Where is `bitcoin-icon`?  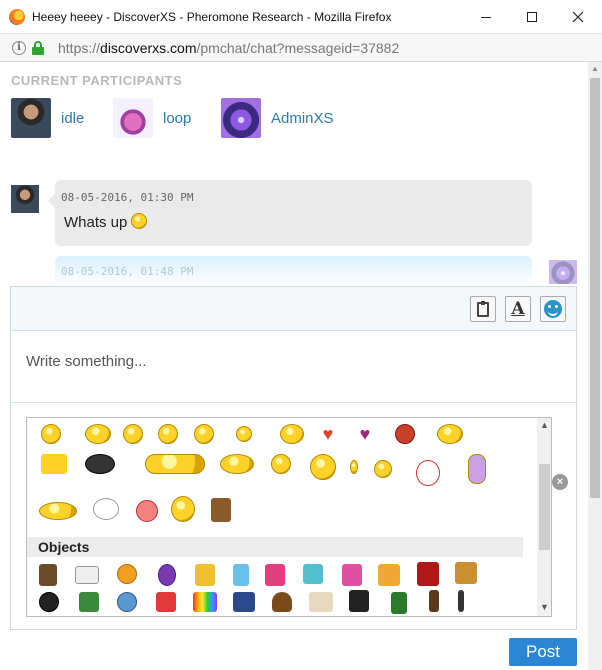
bitcoin-icon is located at coordinates (127, 574).